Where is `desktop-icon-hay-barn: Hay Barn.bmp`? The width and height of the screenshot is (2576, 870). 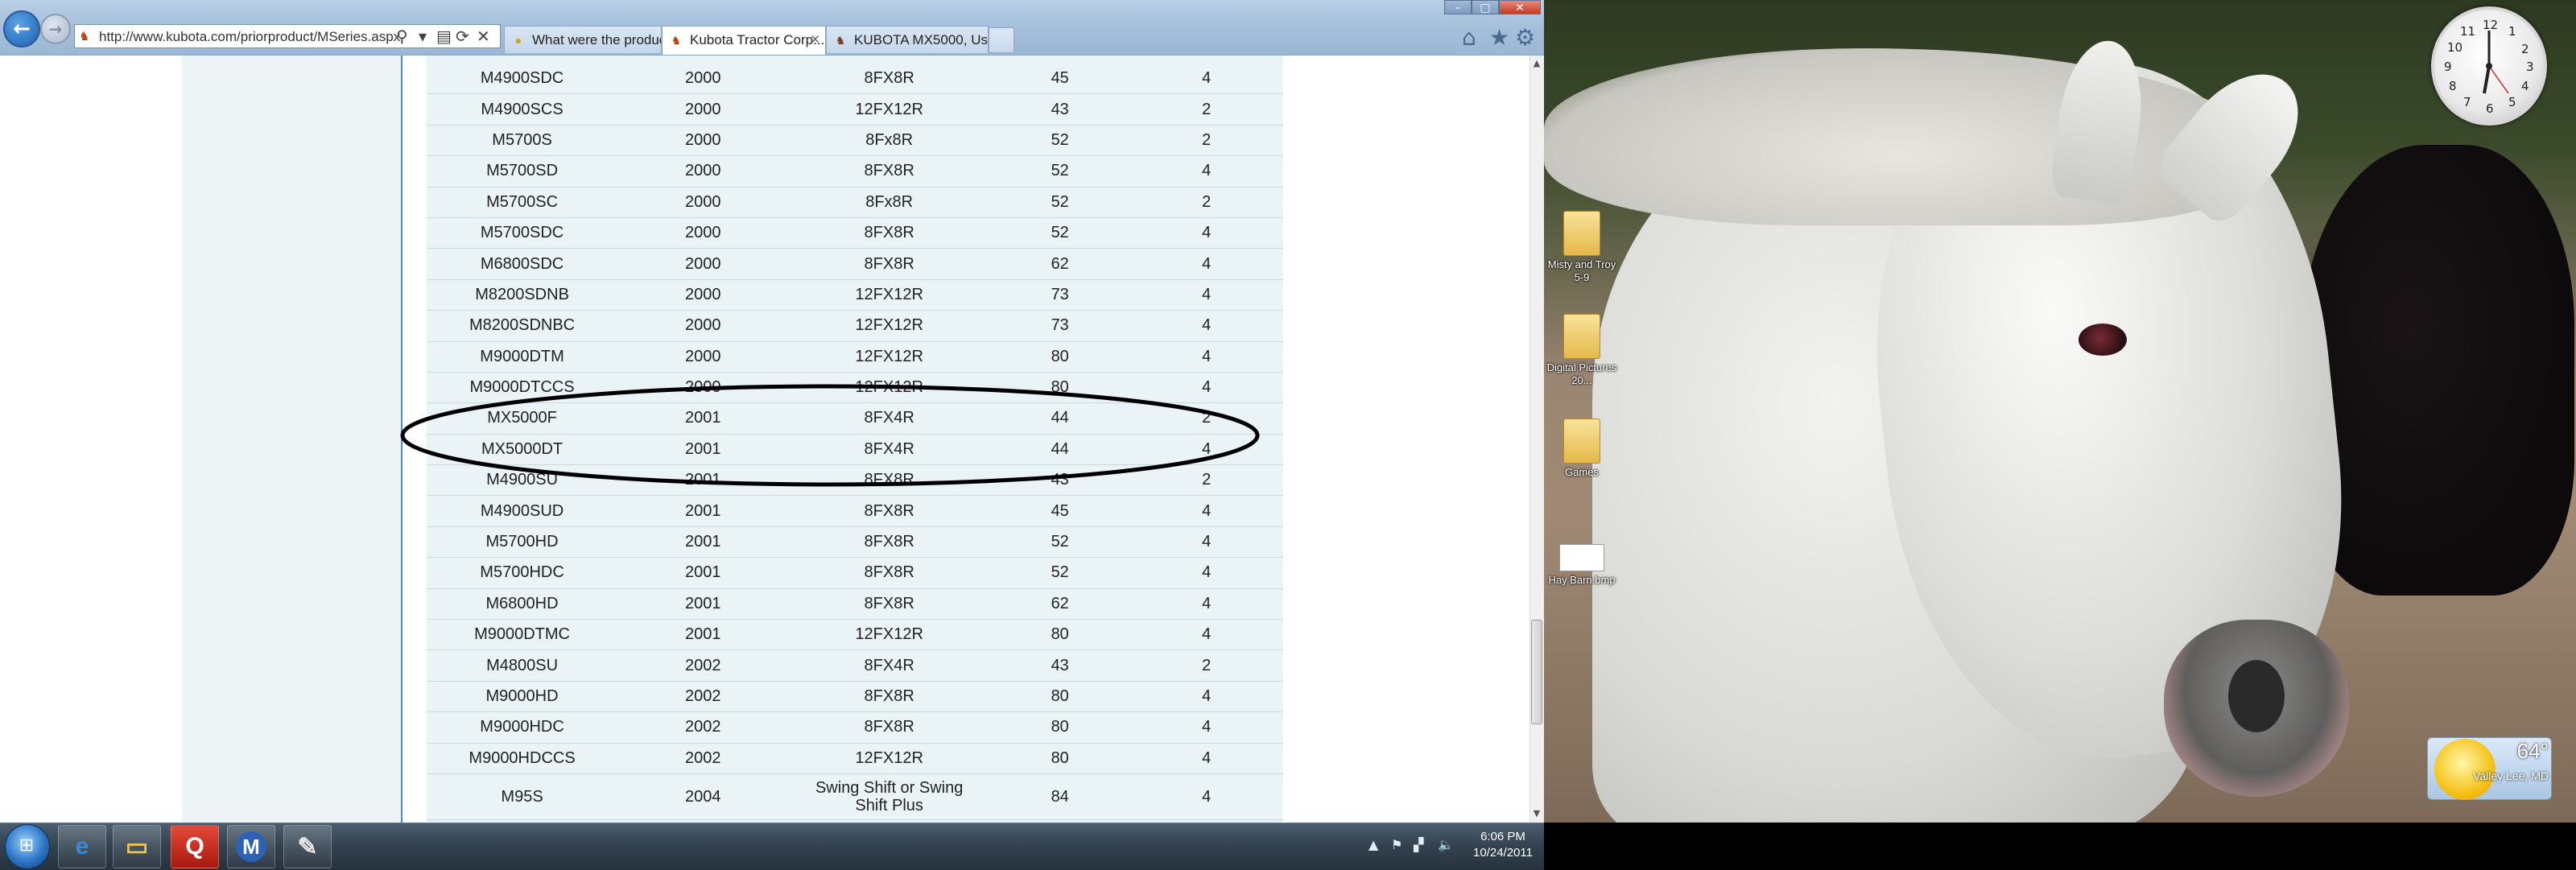
desktop-icon-hay-barn: Hay Barn.bmp is located at coordinates (1582, 565).